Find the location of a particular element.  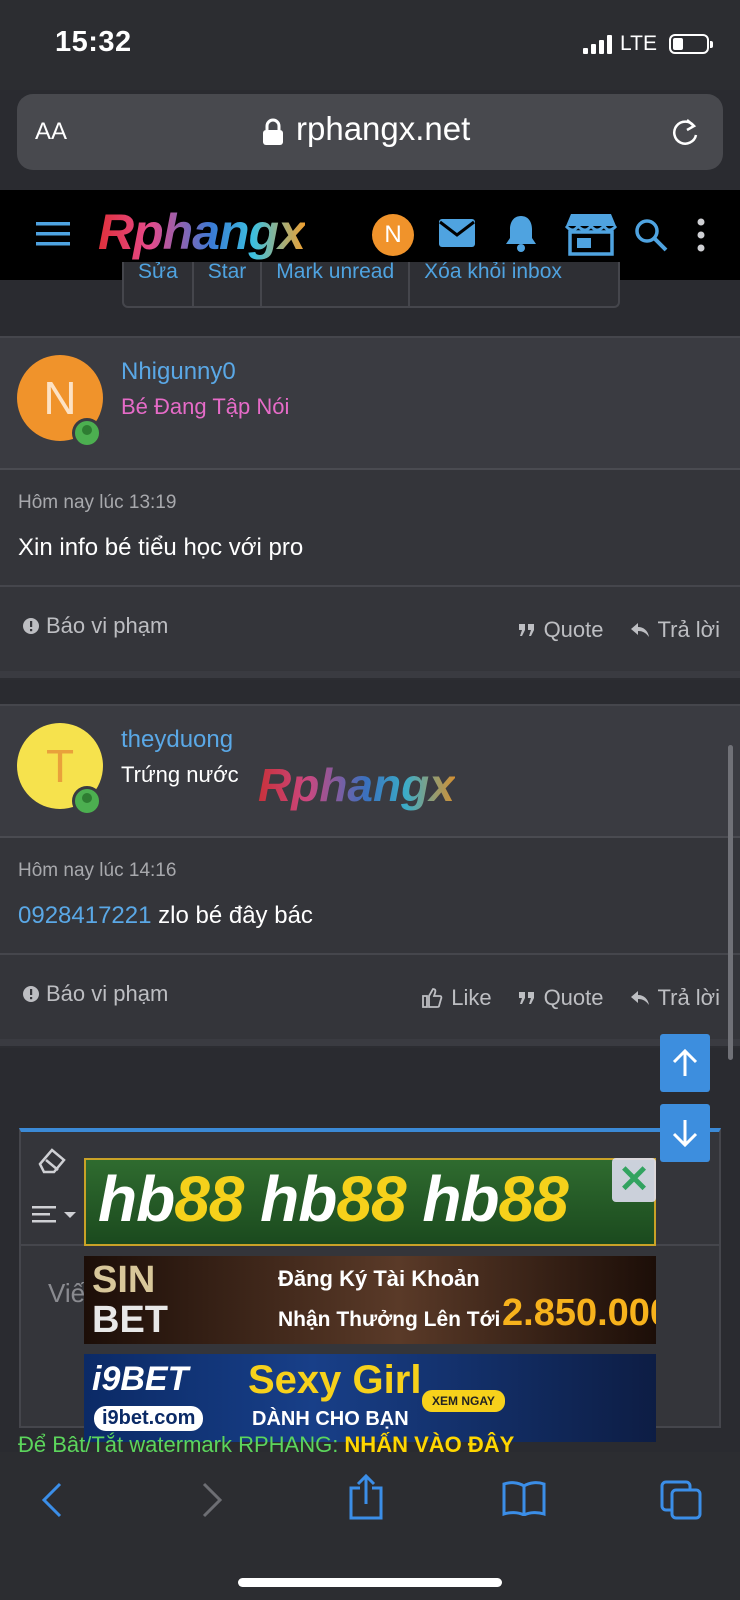

thumbs-up-icon is located at coordinates (432, 998).